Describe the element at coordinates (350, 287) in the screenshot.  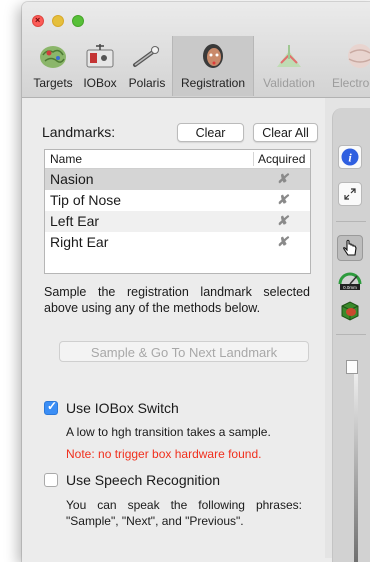
I see `gauge-readout: 0.0mm` at that location.